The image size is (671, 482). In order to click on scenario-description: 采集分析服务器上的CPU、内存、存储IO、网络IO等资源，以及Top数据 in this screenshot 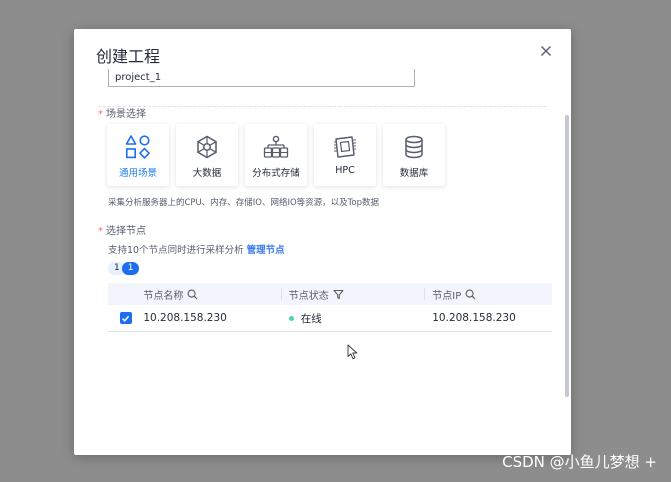, I will do `click(244, 203)`.